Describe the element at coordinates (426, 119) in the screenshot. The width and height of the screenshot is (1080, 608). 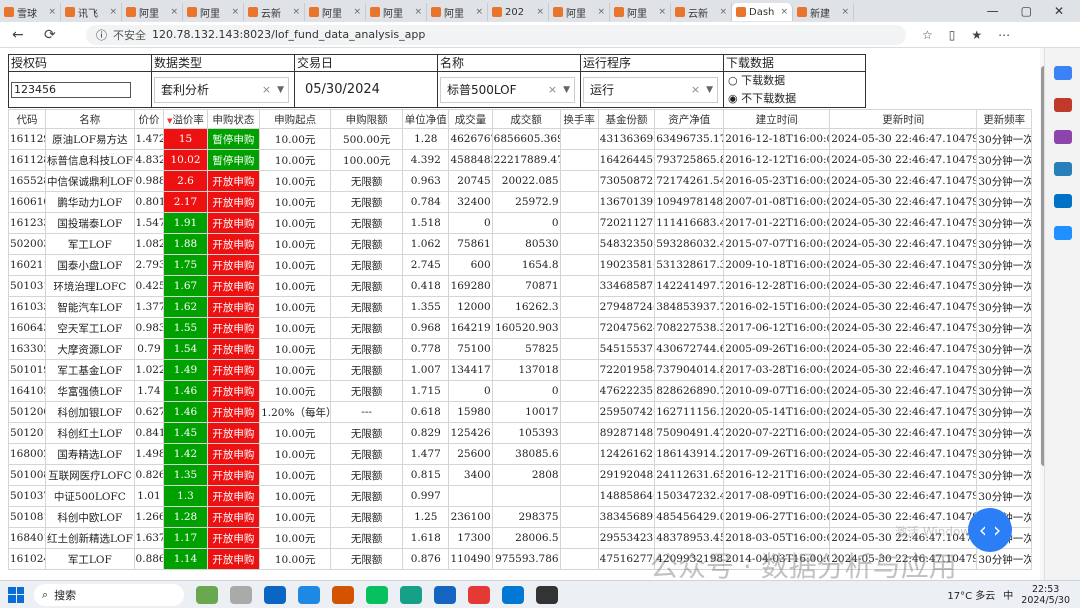
I see `column-header: 单位净值` at that location.